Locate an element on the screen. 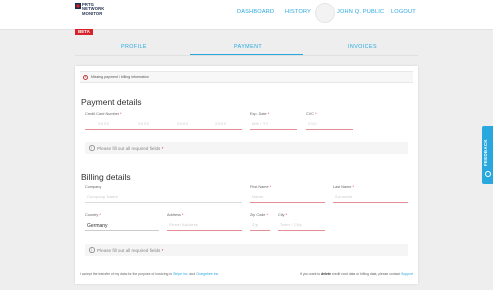 This screenshot has height=290, width=493. address-label: Address * is located at coordinates (175, 215).